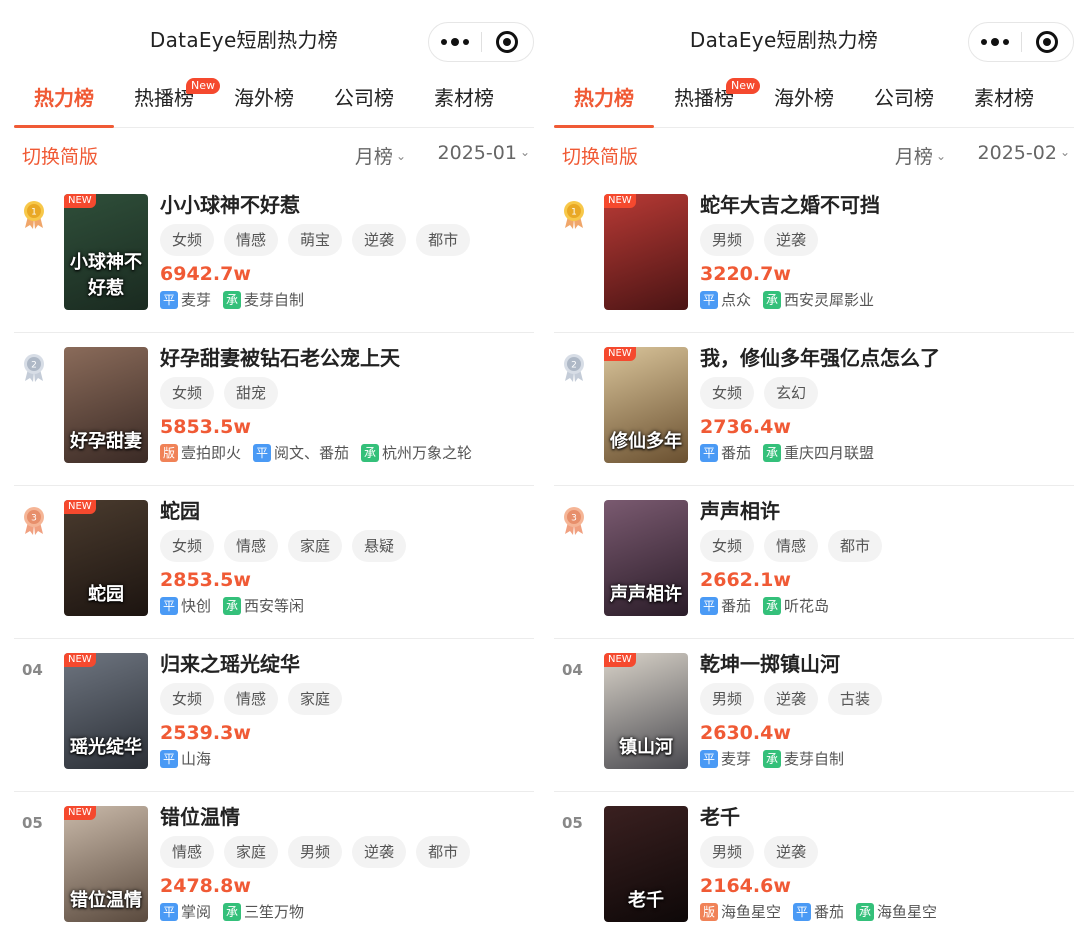  What do you see at coordinates (34, 519) in the screenshot?
I see `svg-text: 3` at bounding box center [34, 519].